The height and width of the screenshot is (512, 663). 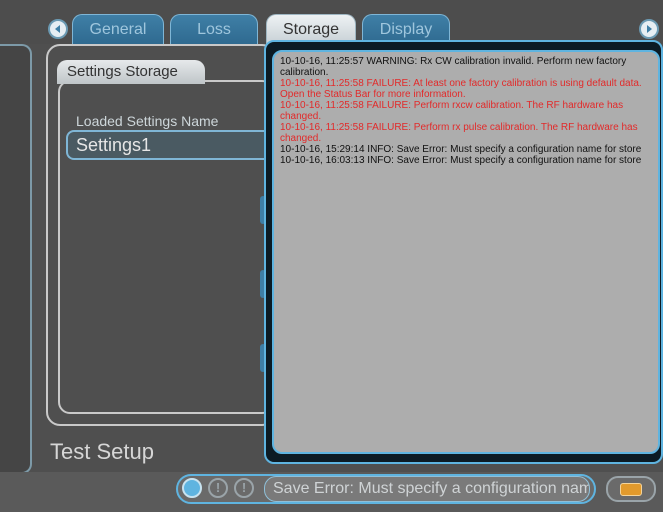 I want to click on tab-scroll-right-icon, so click(x=649, y=29).